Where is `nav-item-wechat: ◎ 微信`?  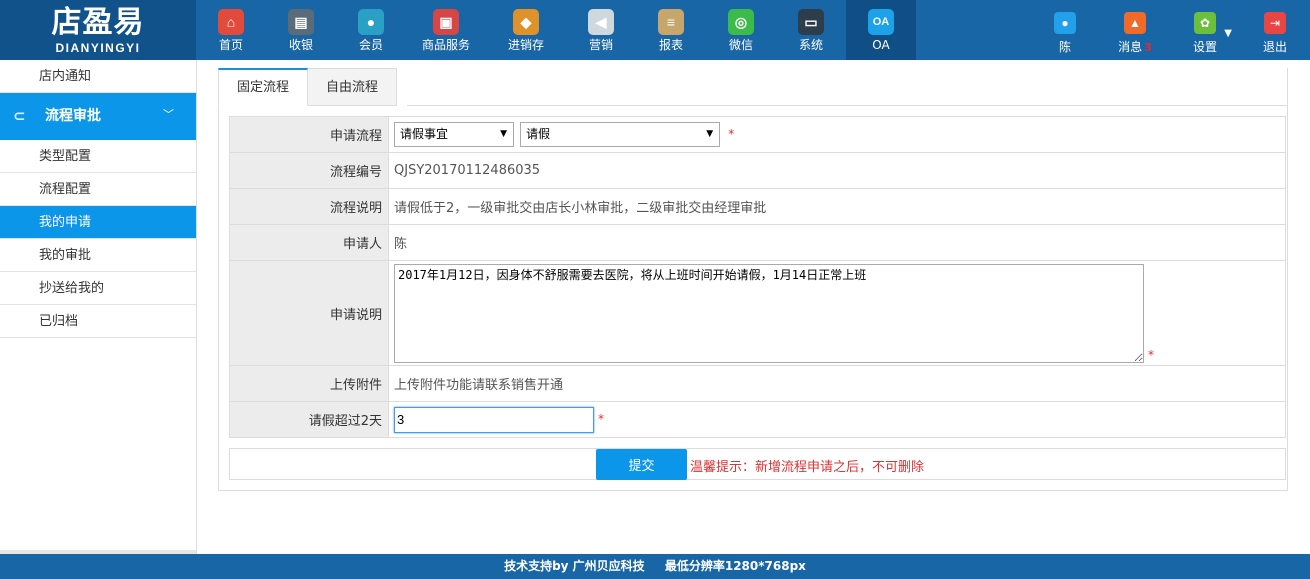
nav-item-wechat: ◎ 微信 is located at coordinates (741, 30).